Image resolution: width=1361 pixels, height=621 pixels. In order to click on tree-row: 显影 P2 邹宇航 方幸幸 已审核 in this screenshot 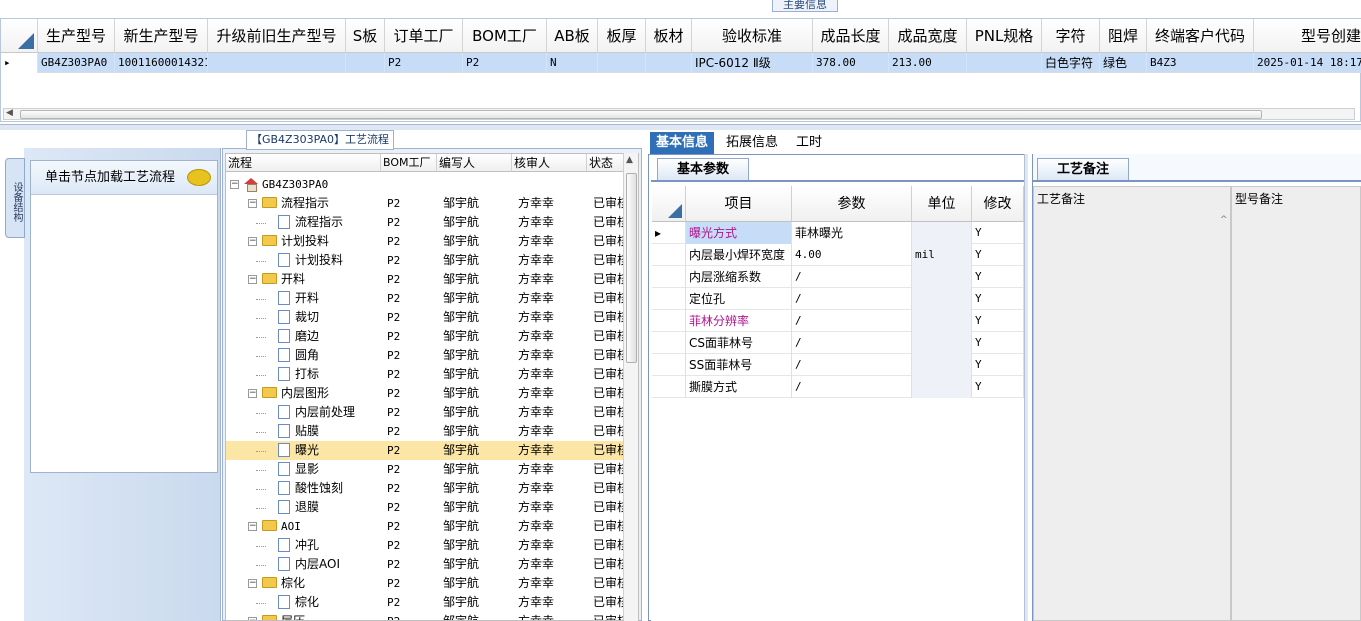, I will do `click(427, 469)`.